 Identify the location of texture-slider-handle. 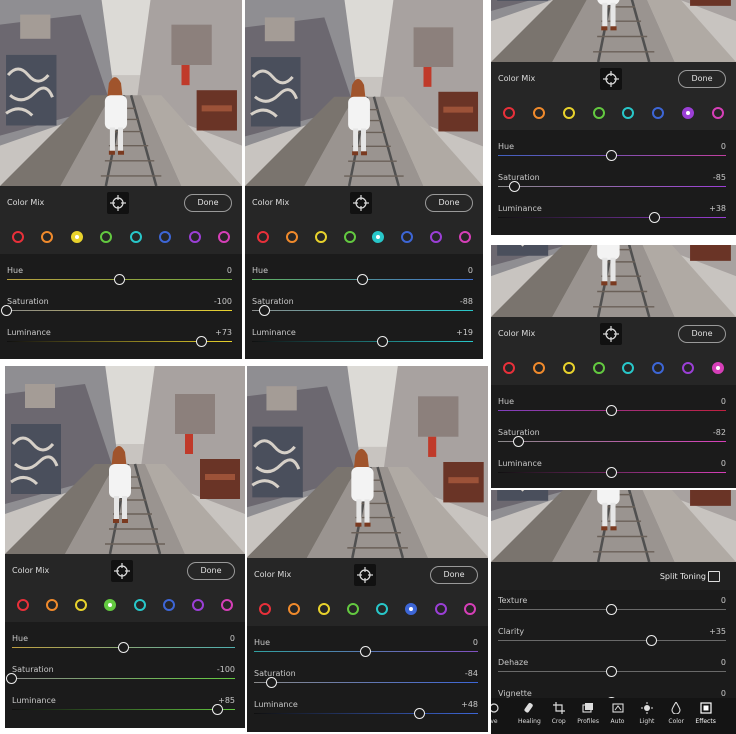
(611, 609).